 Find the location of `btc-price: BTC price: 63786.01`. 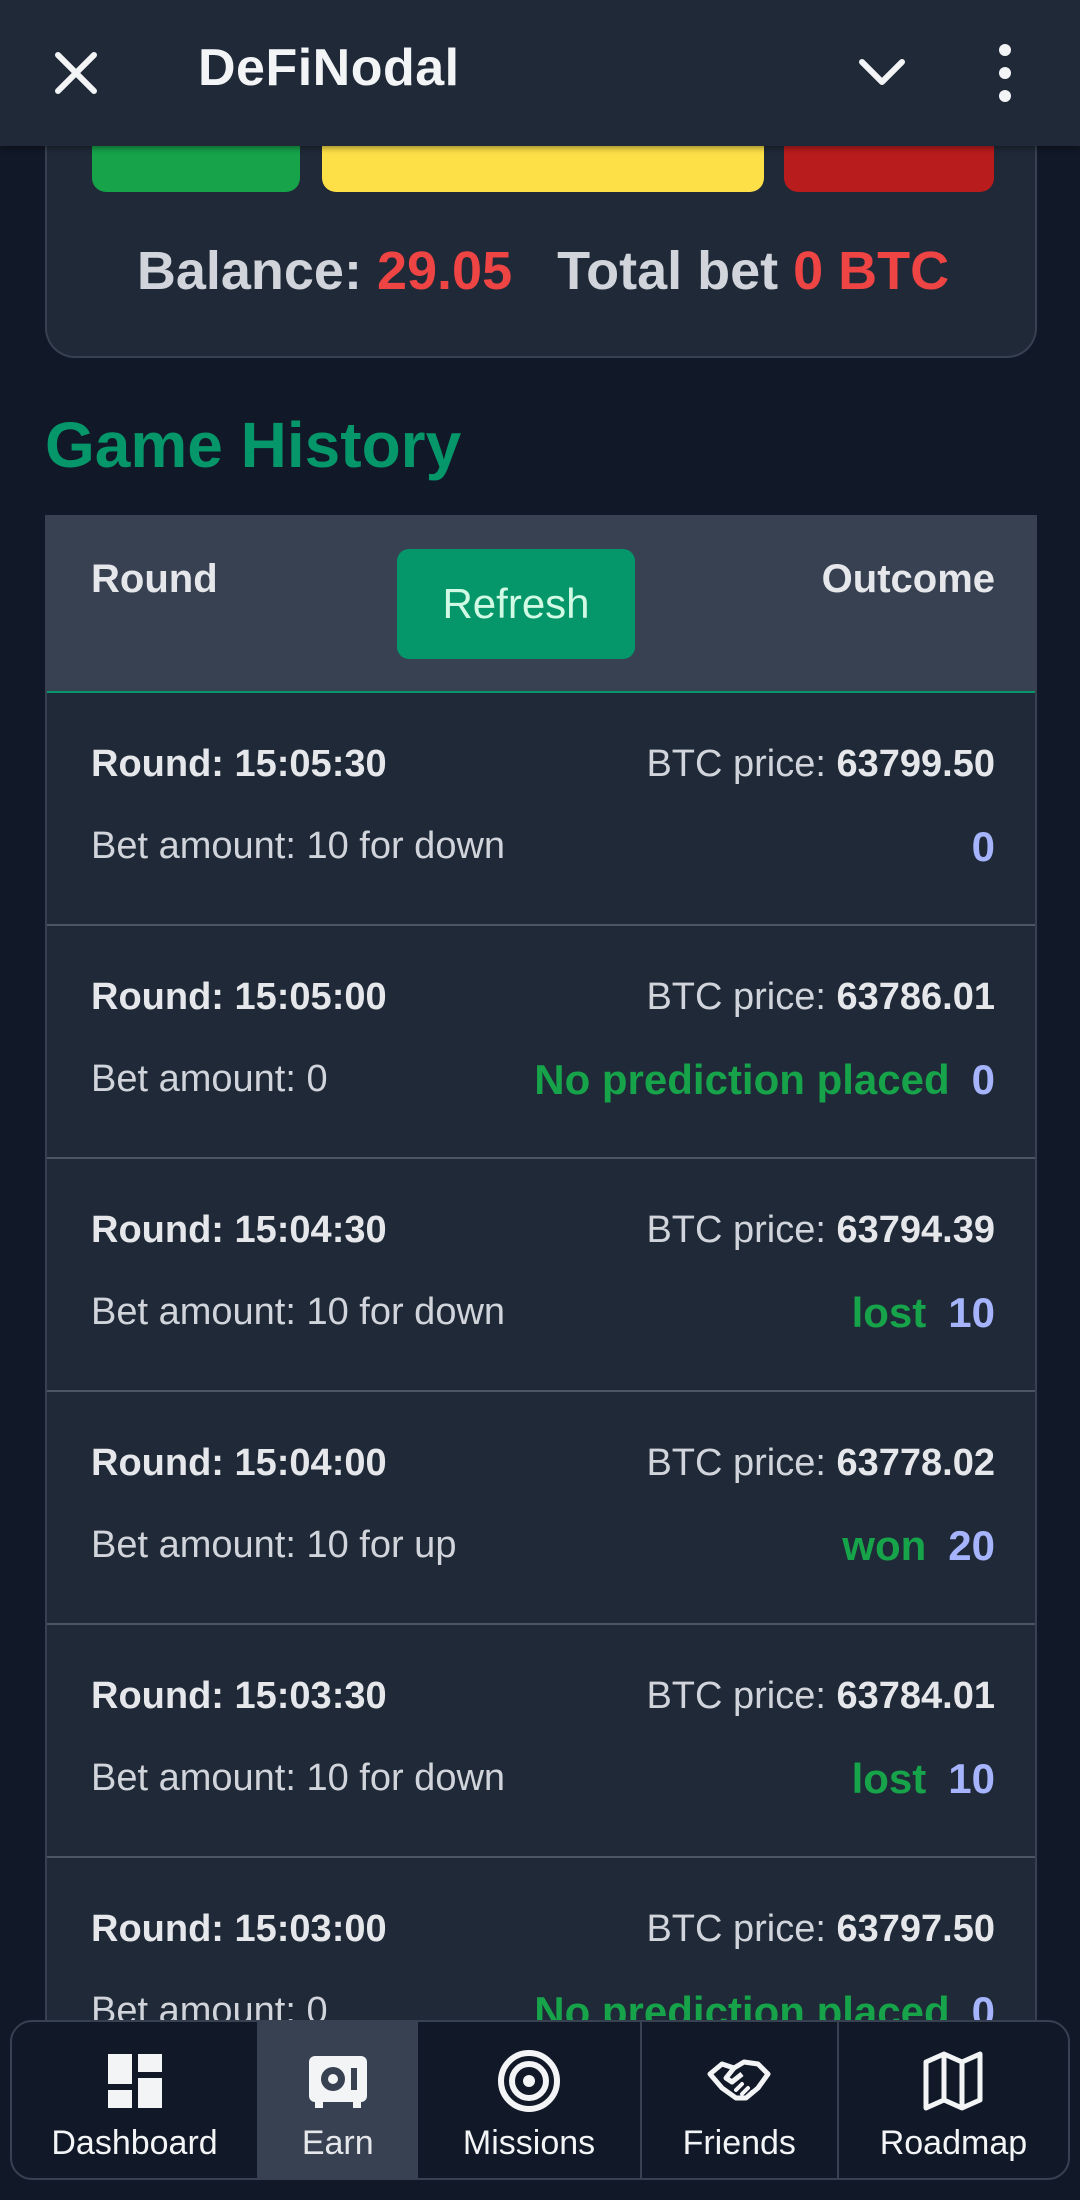

btc-price: BTC price: 63786.01 is located at coordinates (820, 997).